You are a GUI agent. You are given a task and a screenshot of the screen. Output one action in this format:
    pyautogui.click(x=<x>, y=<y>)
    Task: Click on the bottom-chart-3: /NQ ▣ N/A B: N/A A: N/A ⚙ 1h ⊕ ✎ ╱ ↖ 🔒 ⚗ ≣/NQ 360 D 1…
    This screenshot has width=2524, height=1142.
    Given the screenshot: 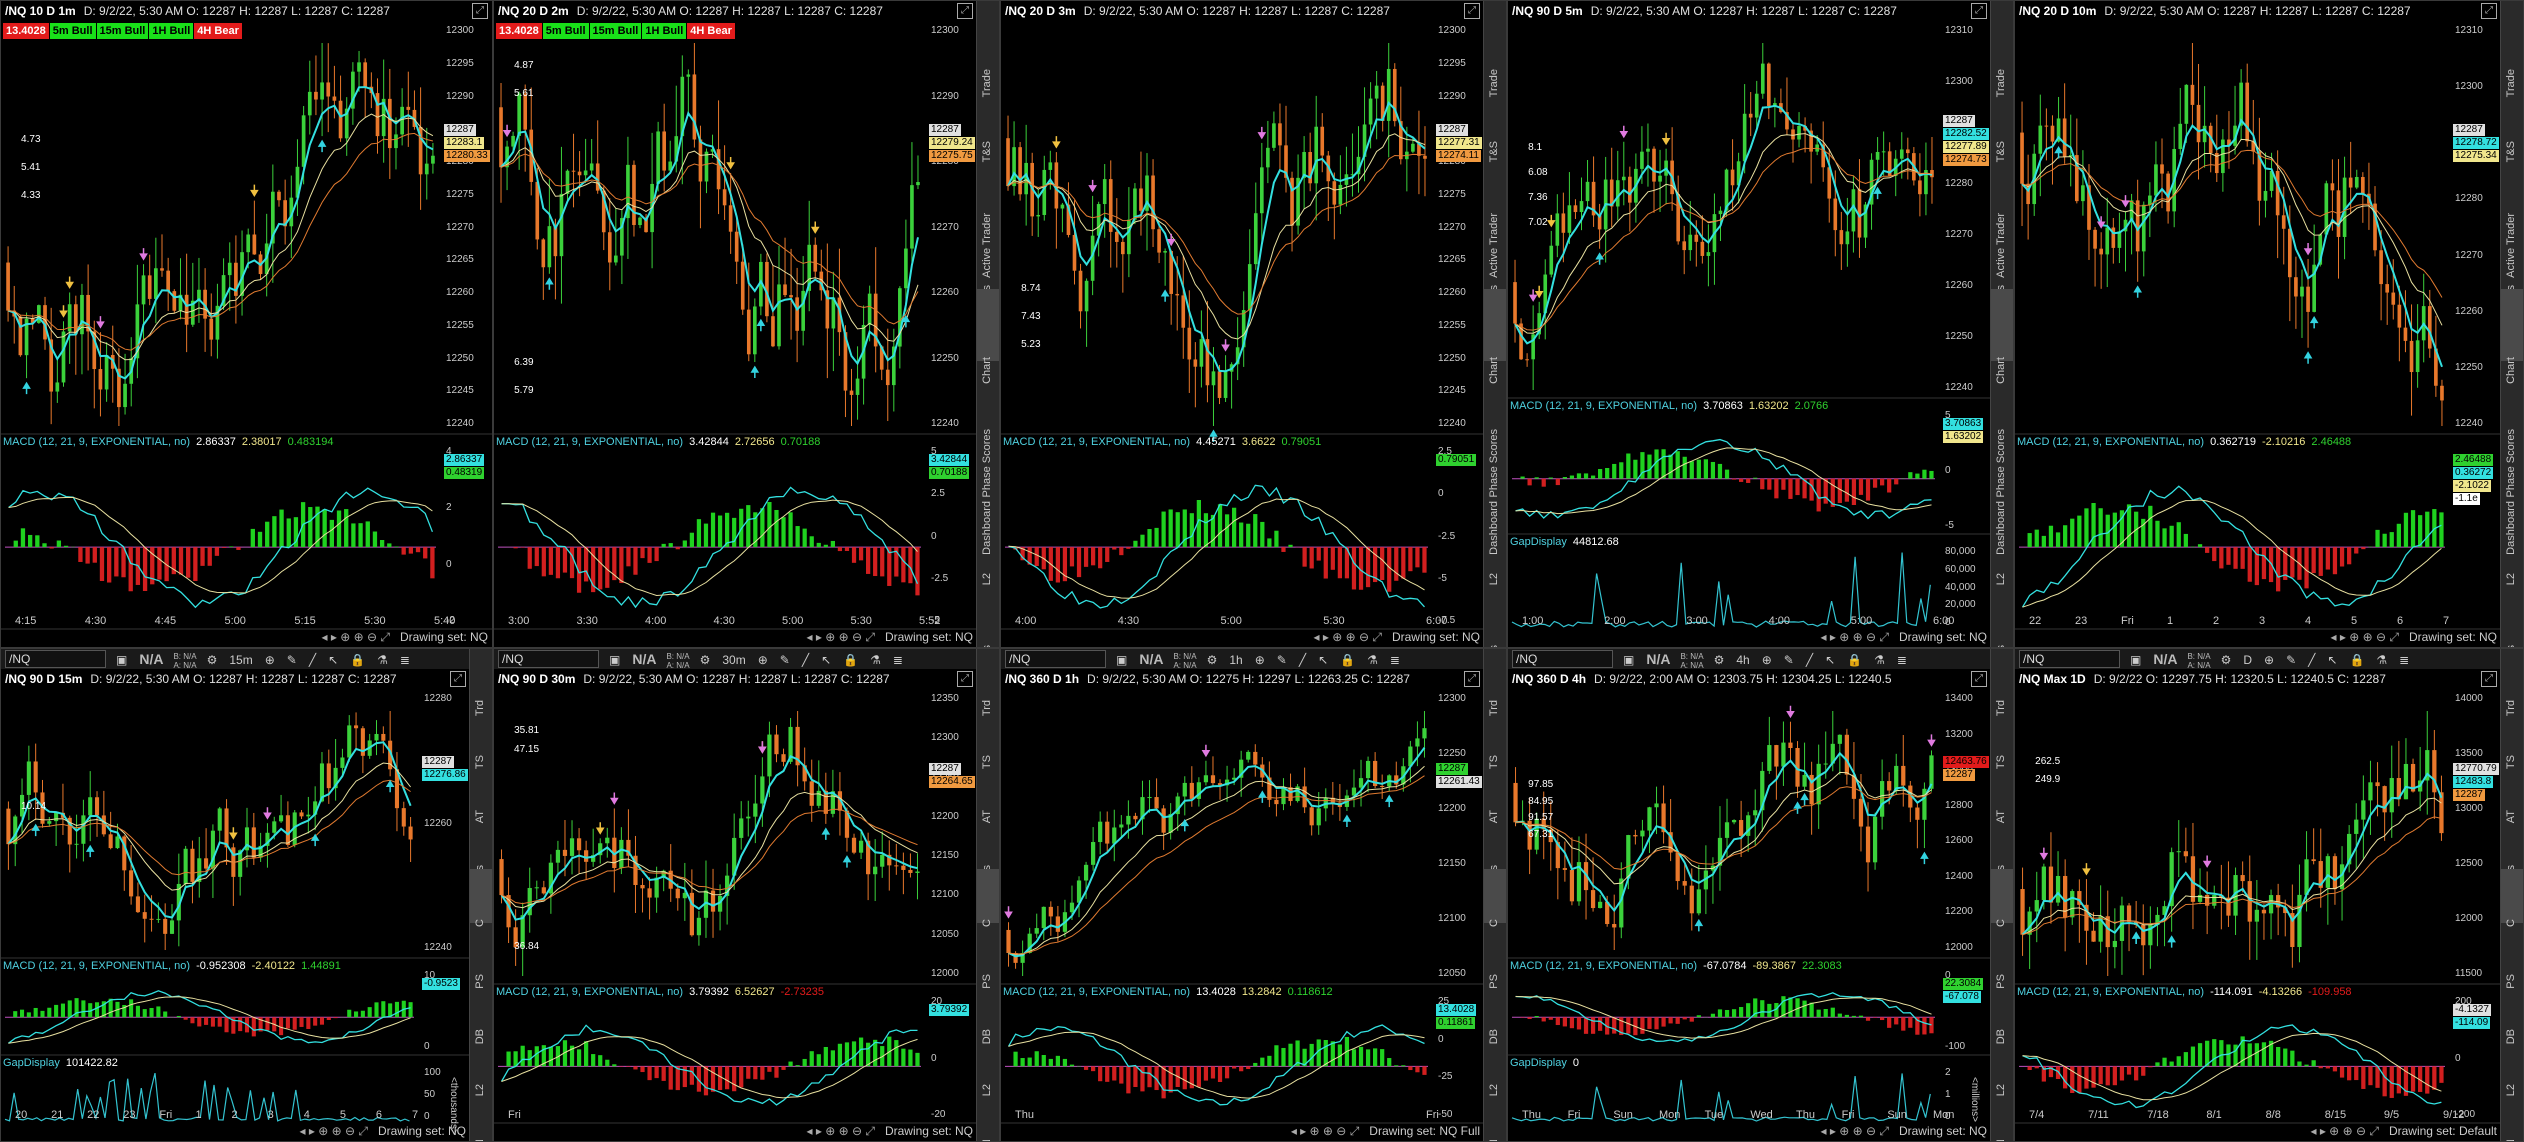 What is the action you would take?
    pyautogui.click(x=1253, y=895)
    